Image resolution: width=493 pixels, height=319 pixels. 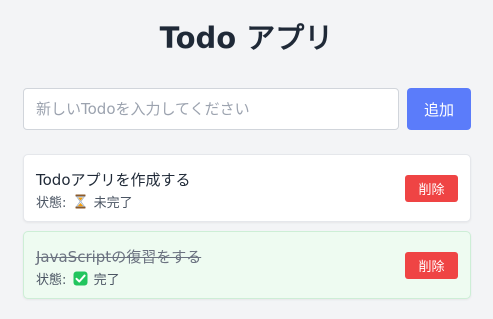 What do you see at coordinates (439, 109) in the screenshot?
I see `add-button: 追加` at bounding box center [439, 109].